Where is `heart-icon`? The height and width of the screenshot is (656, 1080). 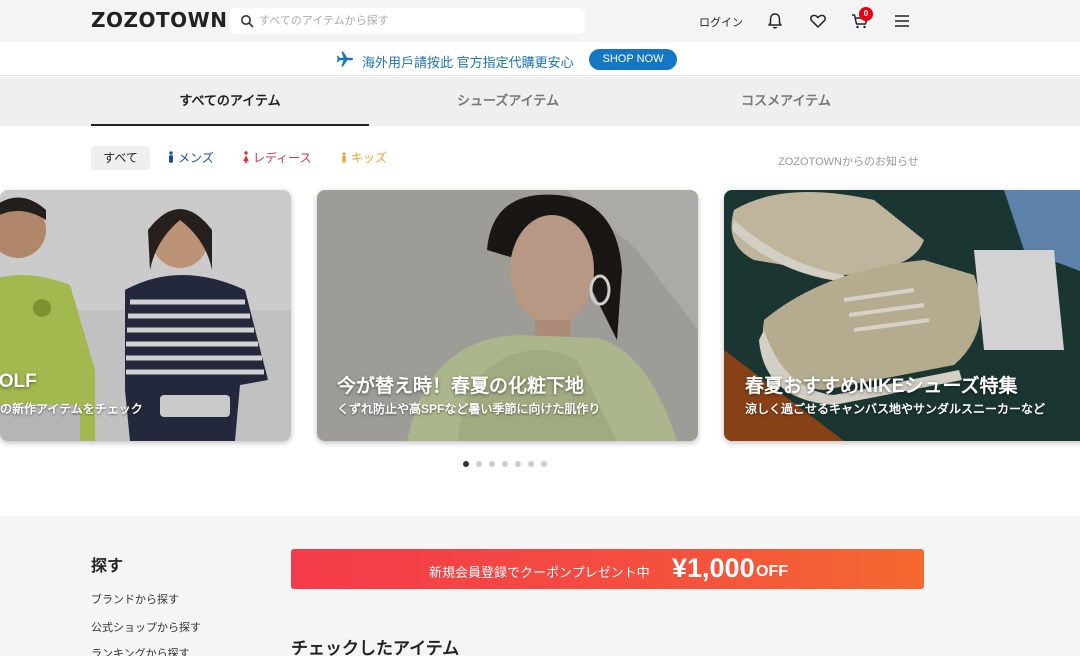 heart-icon is located at coordinates (818, 21).